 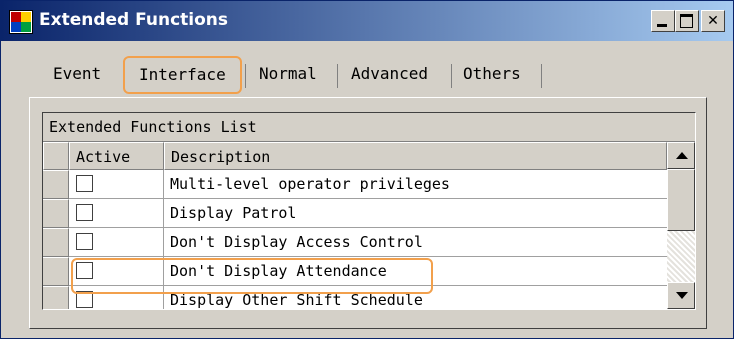 I want to click on table-row: Multi-level operator privileges, so click(x=355, y=184).